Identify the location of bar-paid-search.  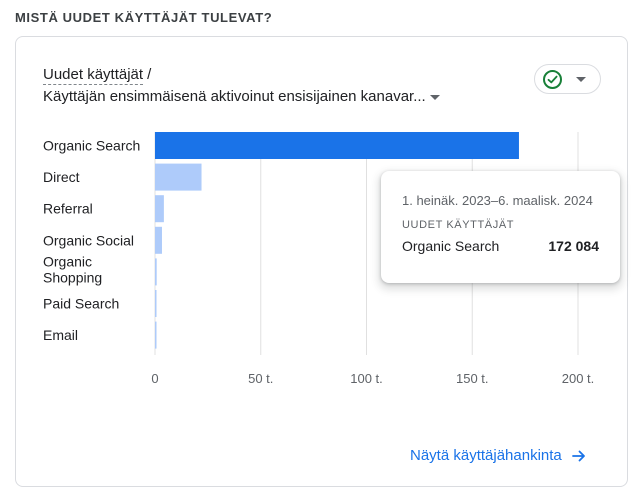
(156, 303).